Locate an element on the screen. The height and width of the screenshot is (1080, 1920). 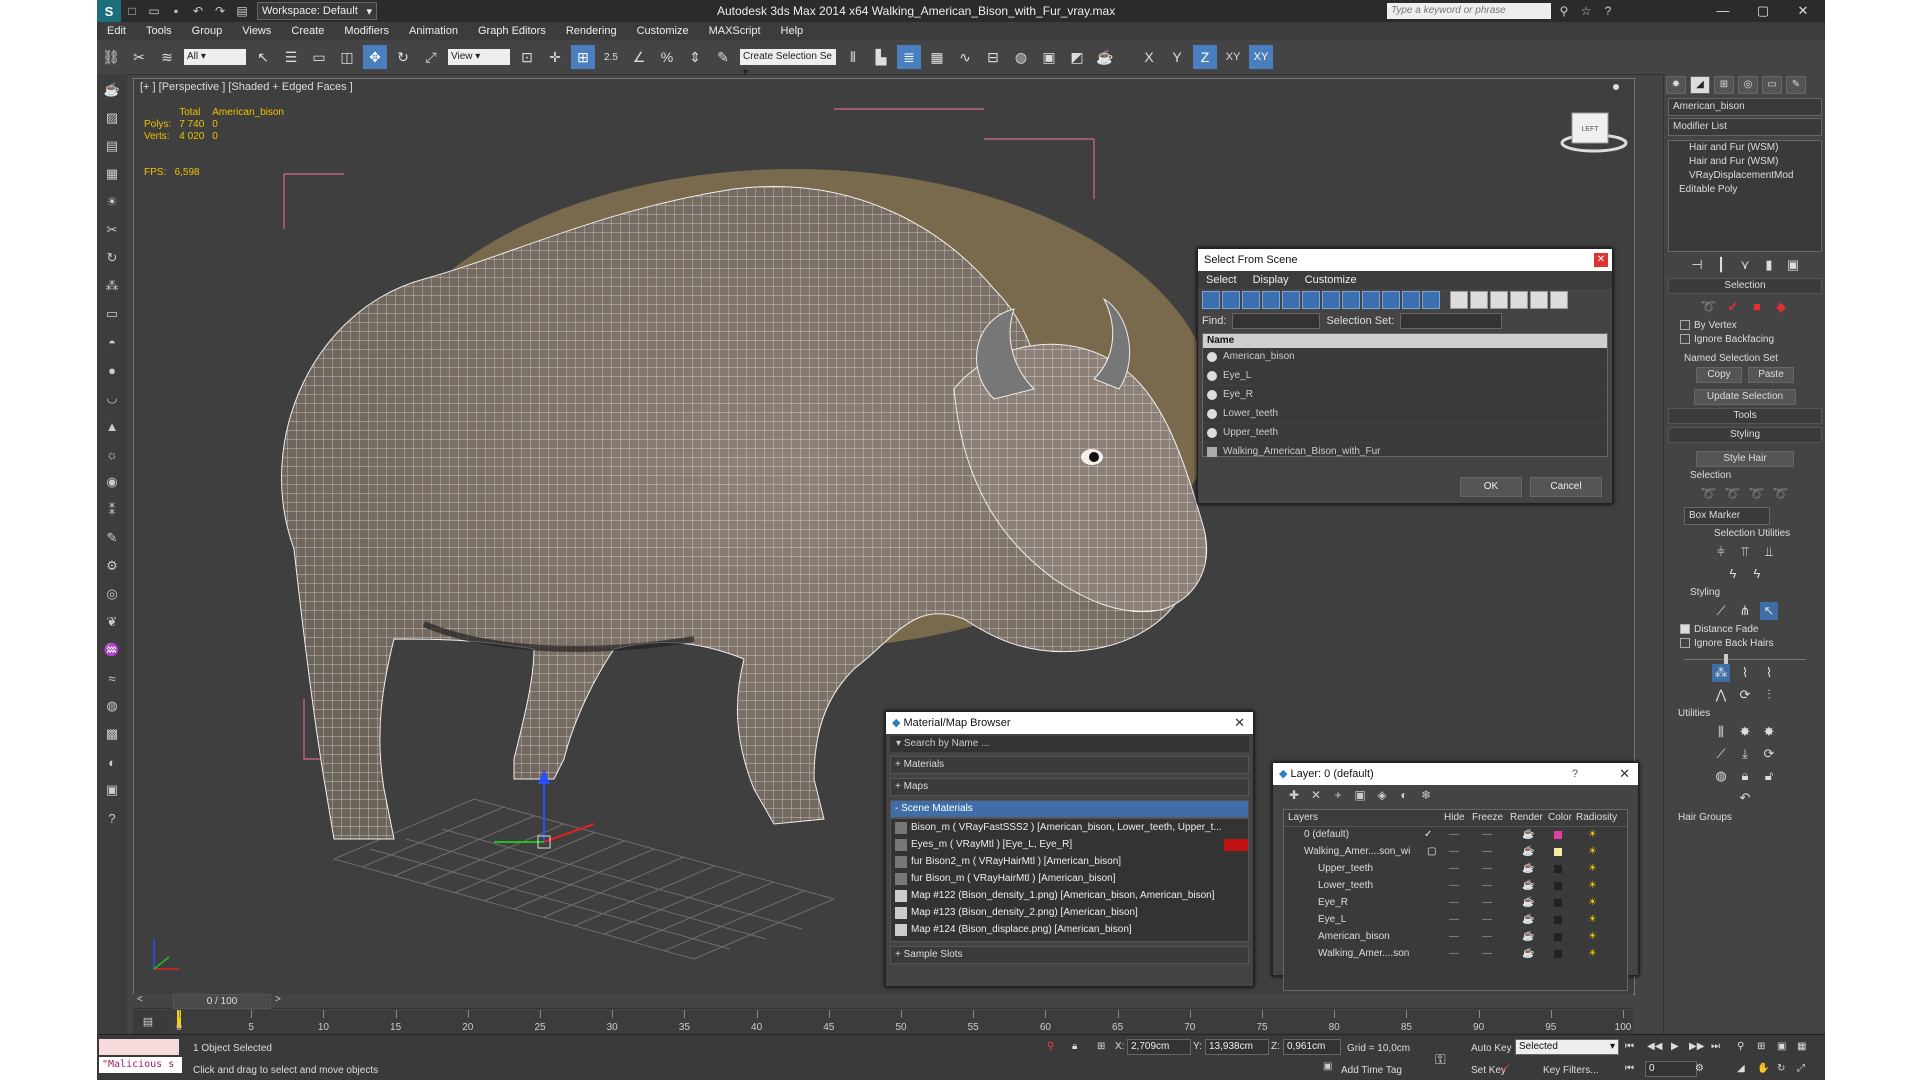
selection-rollout: Selection is located at coordinates (1745, 286).